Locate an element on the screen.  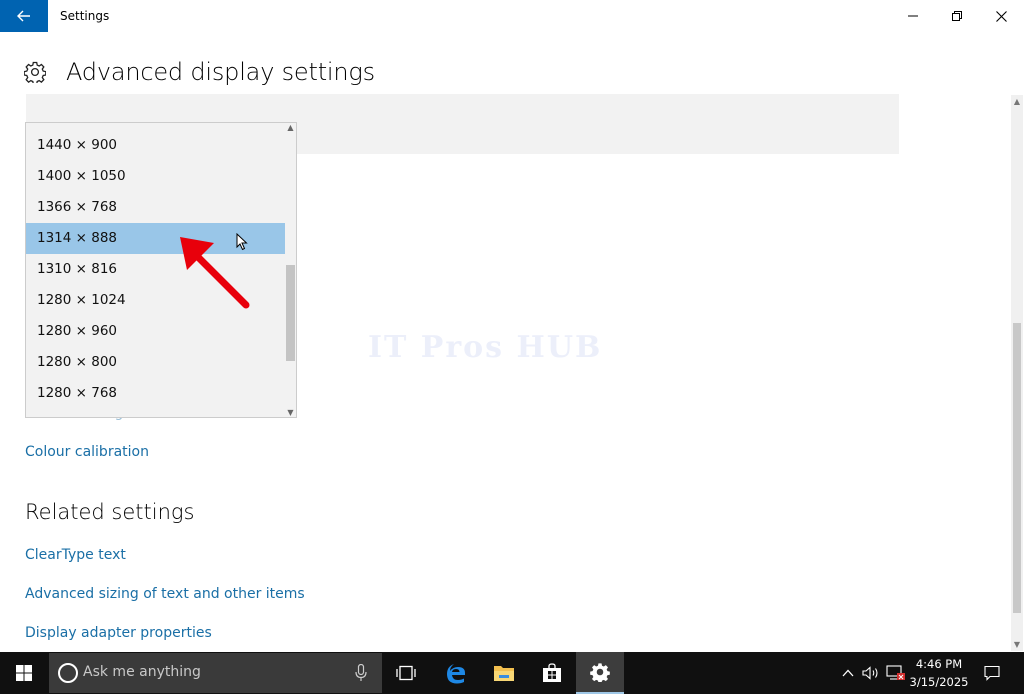
task-view-button is located at coordinates (406, 673).